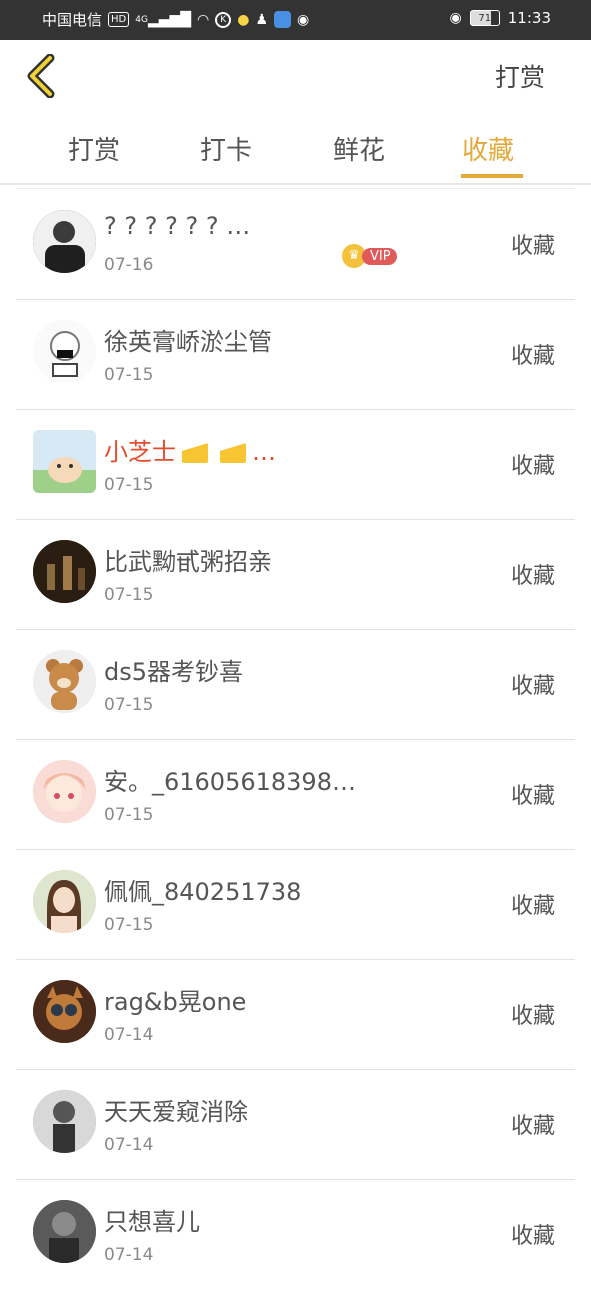  What do you see at coordinates (94, 148) in the screenshot?
I see `tab-reward: 打赏` at bounding box center [94, 148].